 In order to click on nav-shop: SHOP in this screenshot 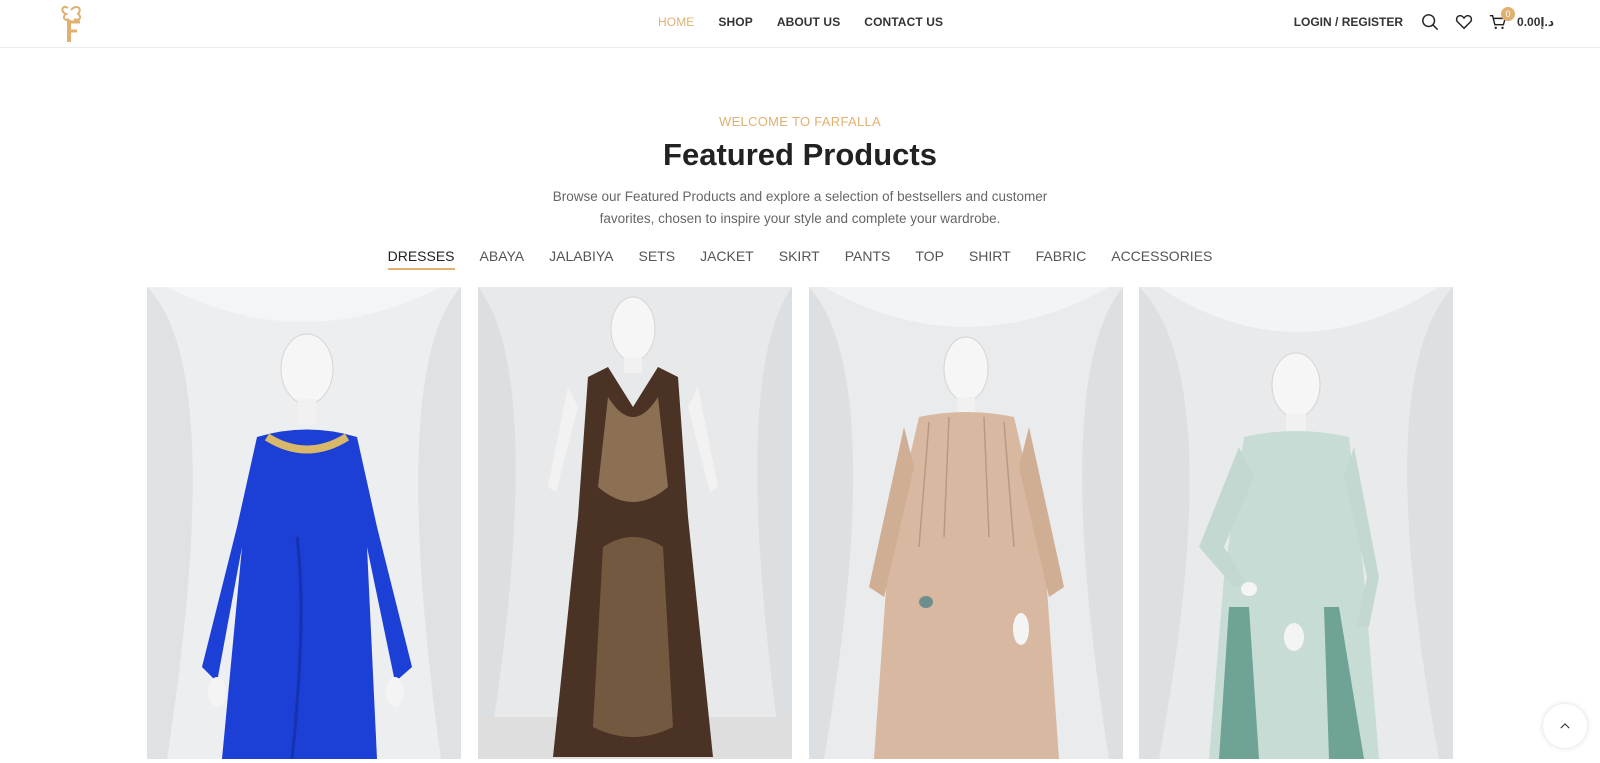, I will do `click(735, 22)`.